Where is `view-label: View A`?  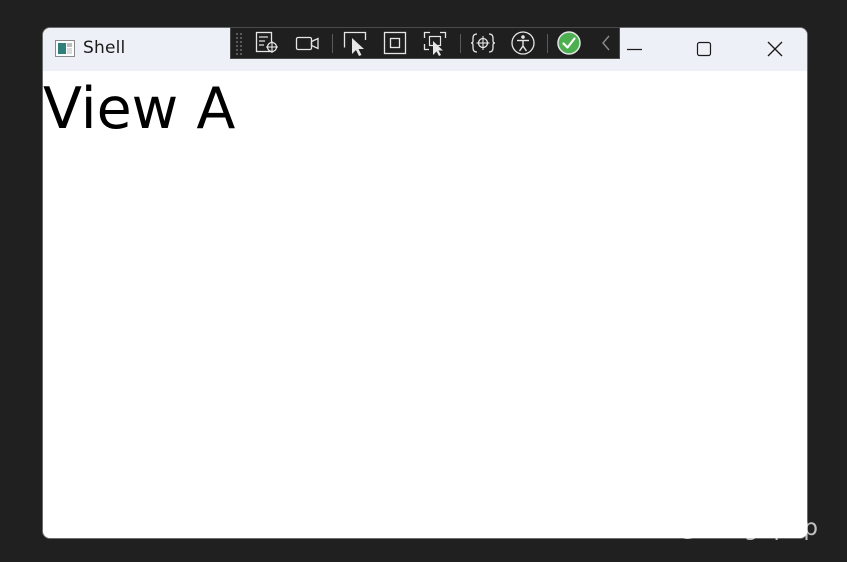 view-label: View A is located at coordinates (139, 109).